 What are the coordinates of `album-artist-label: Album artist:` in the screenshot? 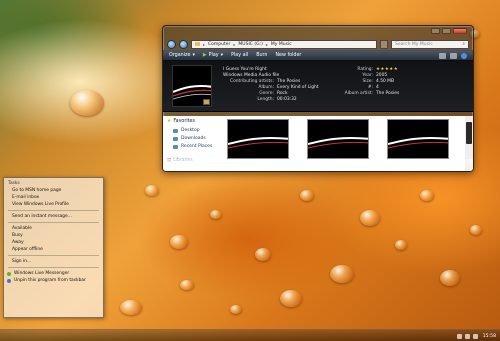 It's located at (358, 94).